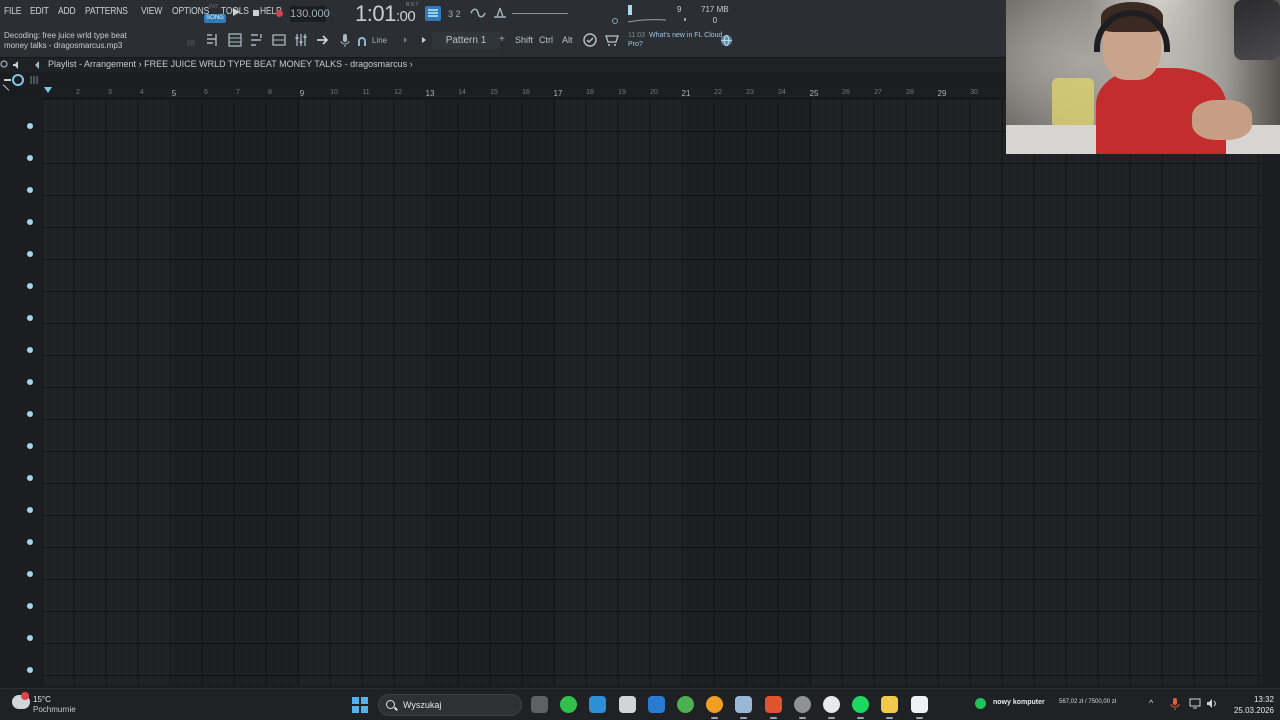 The height and width of the screenshot is (720, 1280). Describe the element at coordinates (615, 21) in the screenshot. I see `master-pan-knob` at that location.